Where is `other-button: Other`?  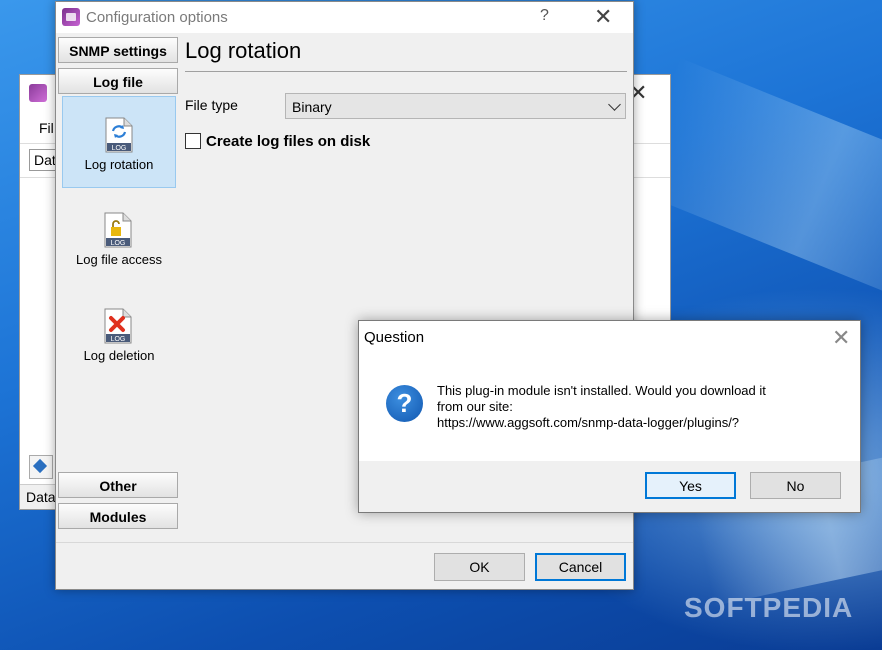 other-button: Other is located at coordinates (118, 485).